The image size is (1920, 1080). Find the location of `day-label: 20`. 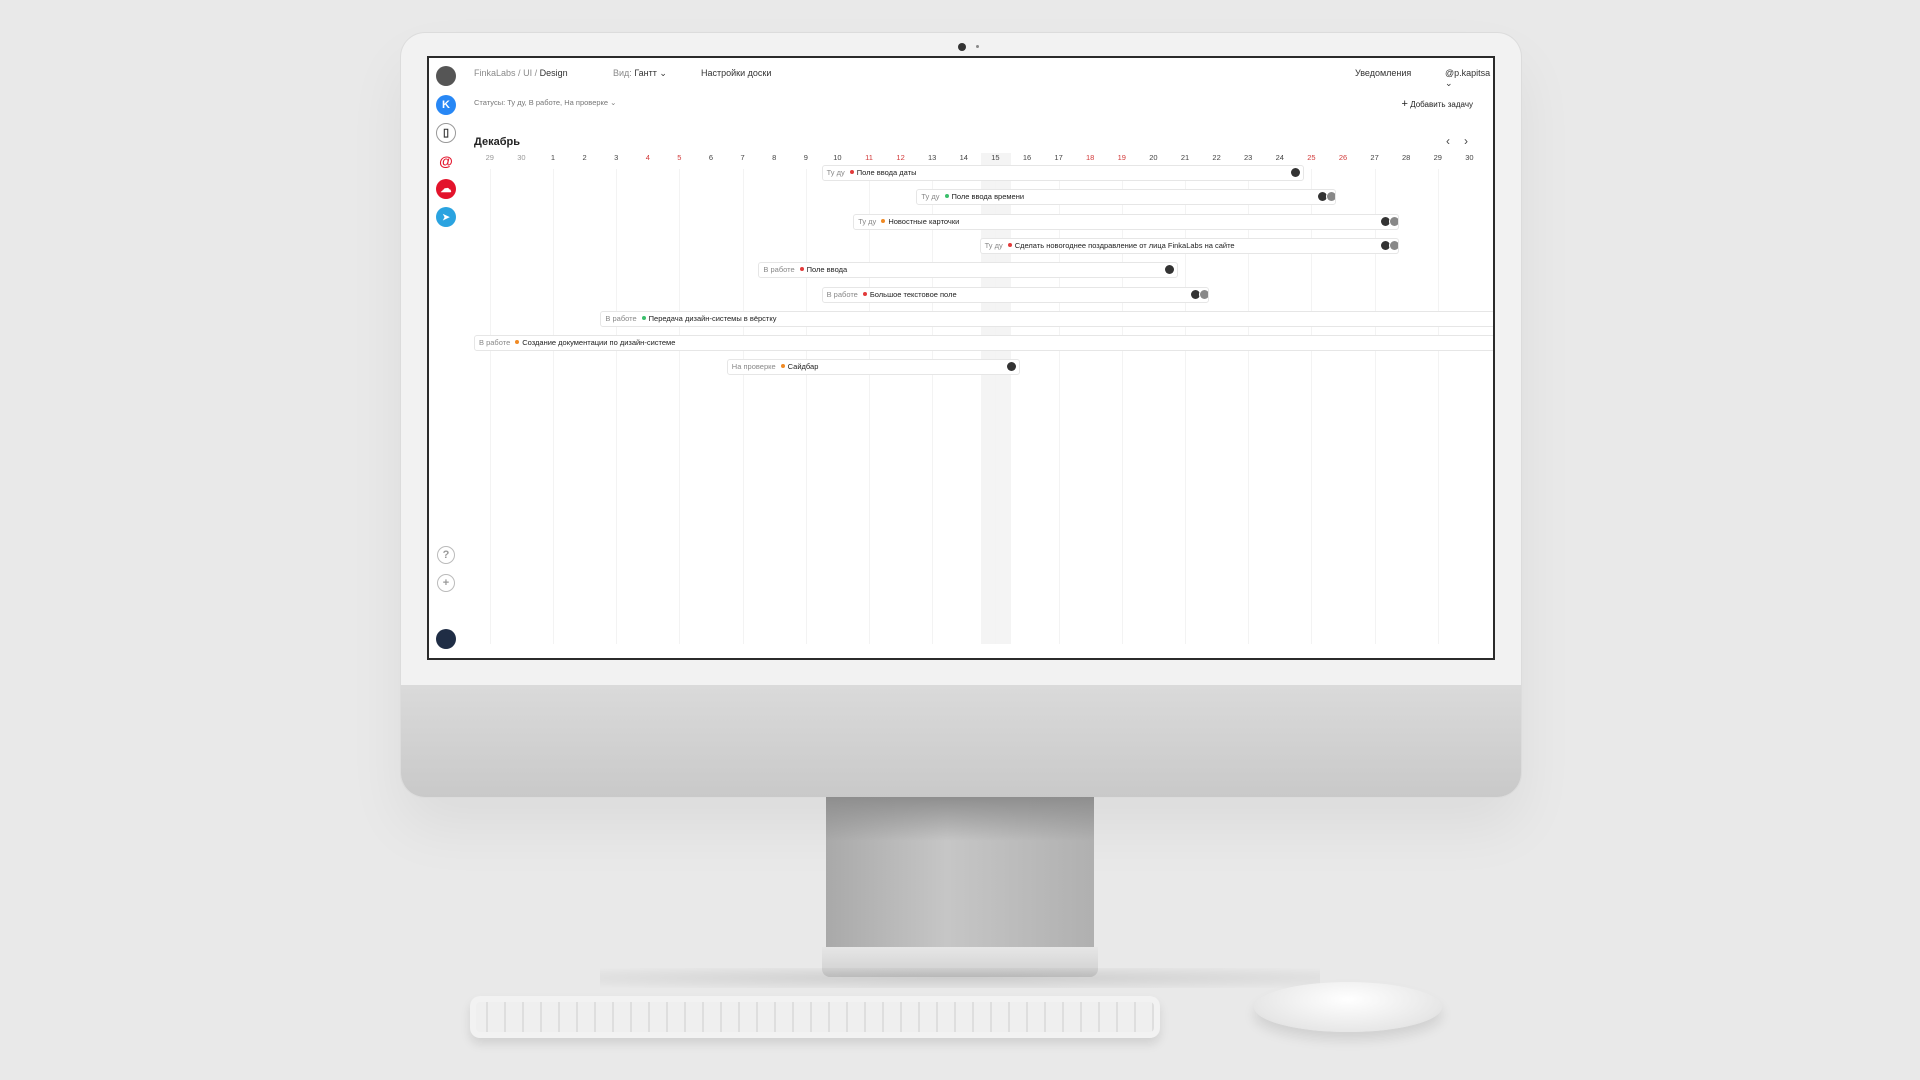

day-label: 20 is located at coordinates (1153, 157).